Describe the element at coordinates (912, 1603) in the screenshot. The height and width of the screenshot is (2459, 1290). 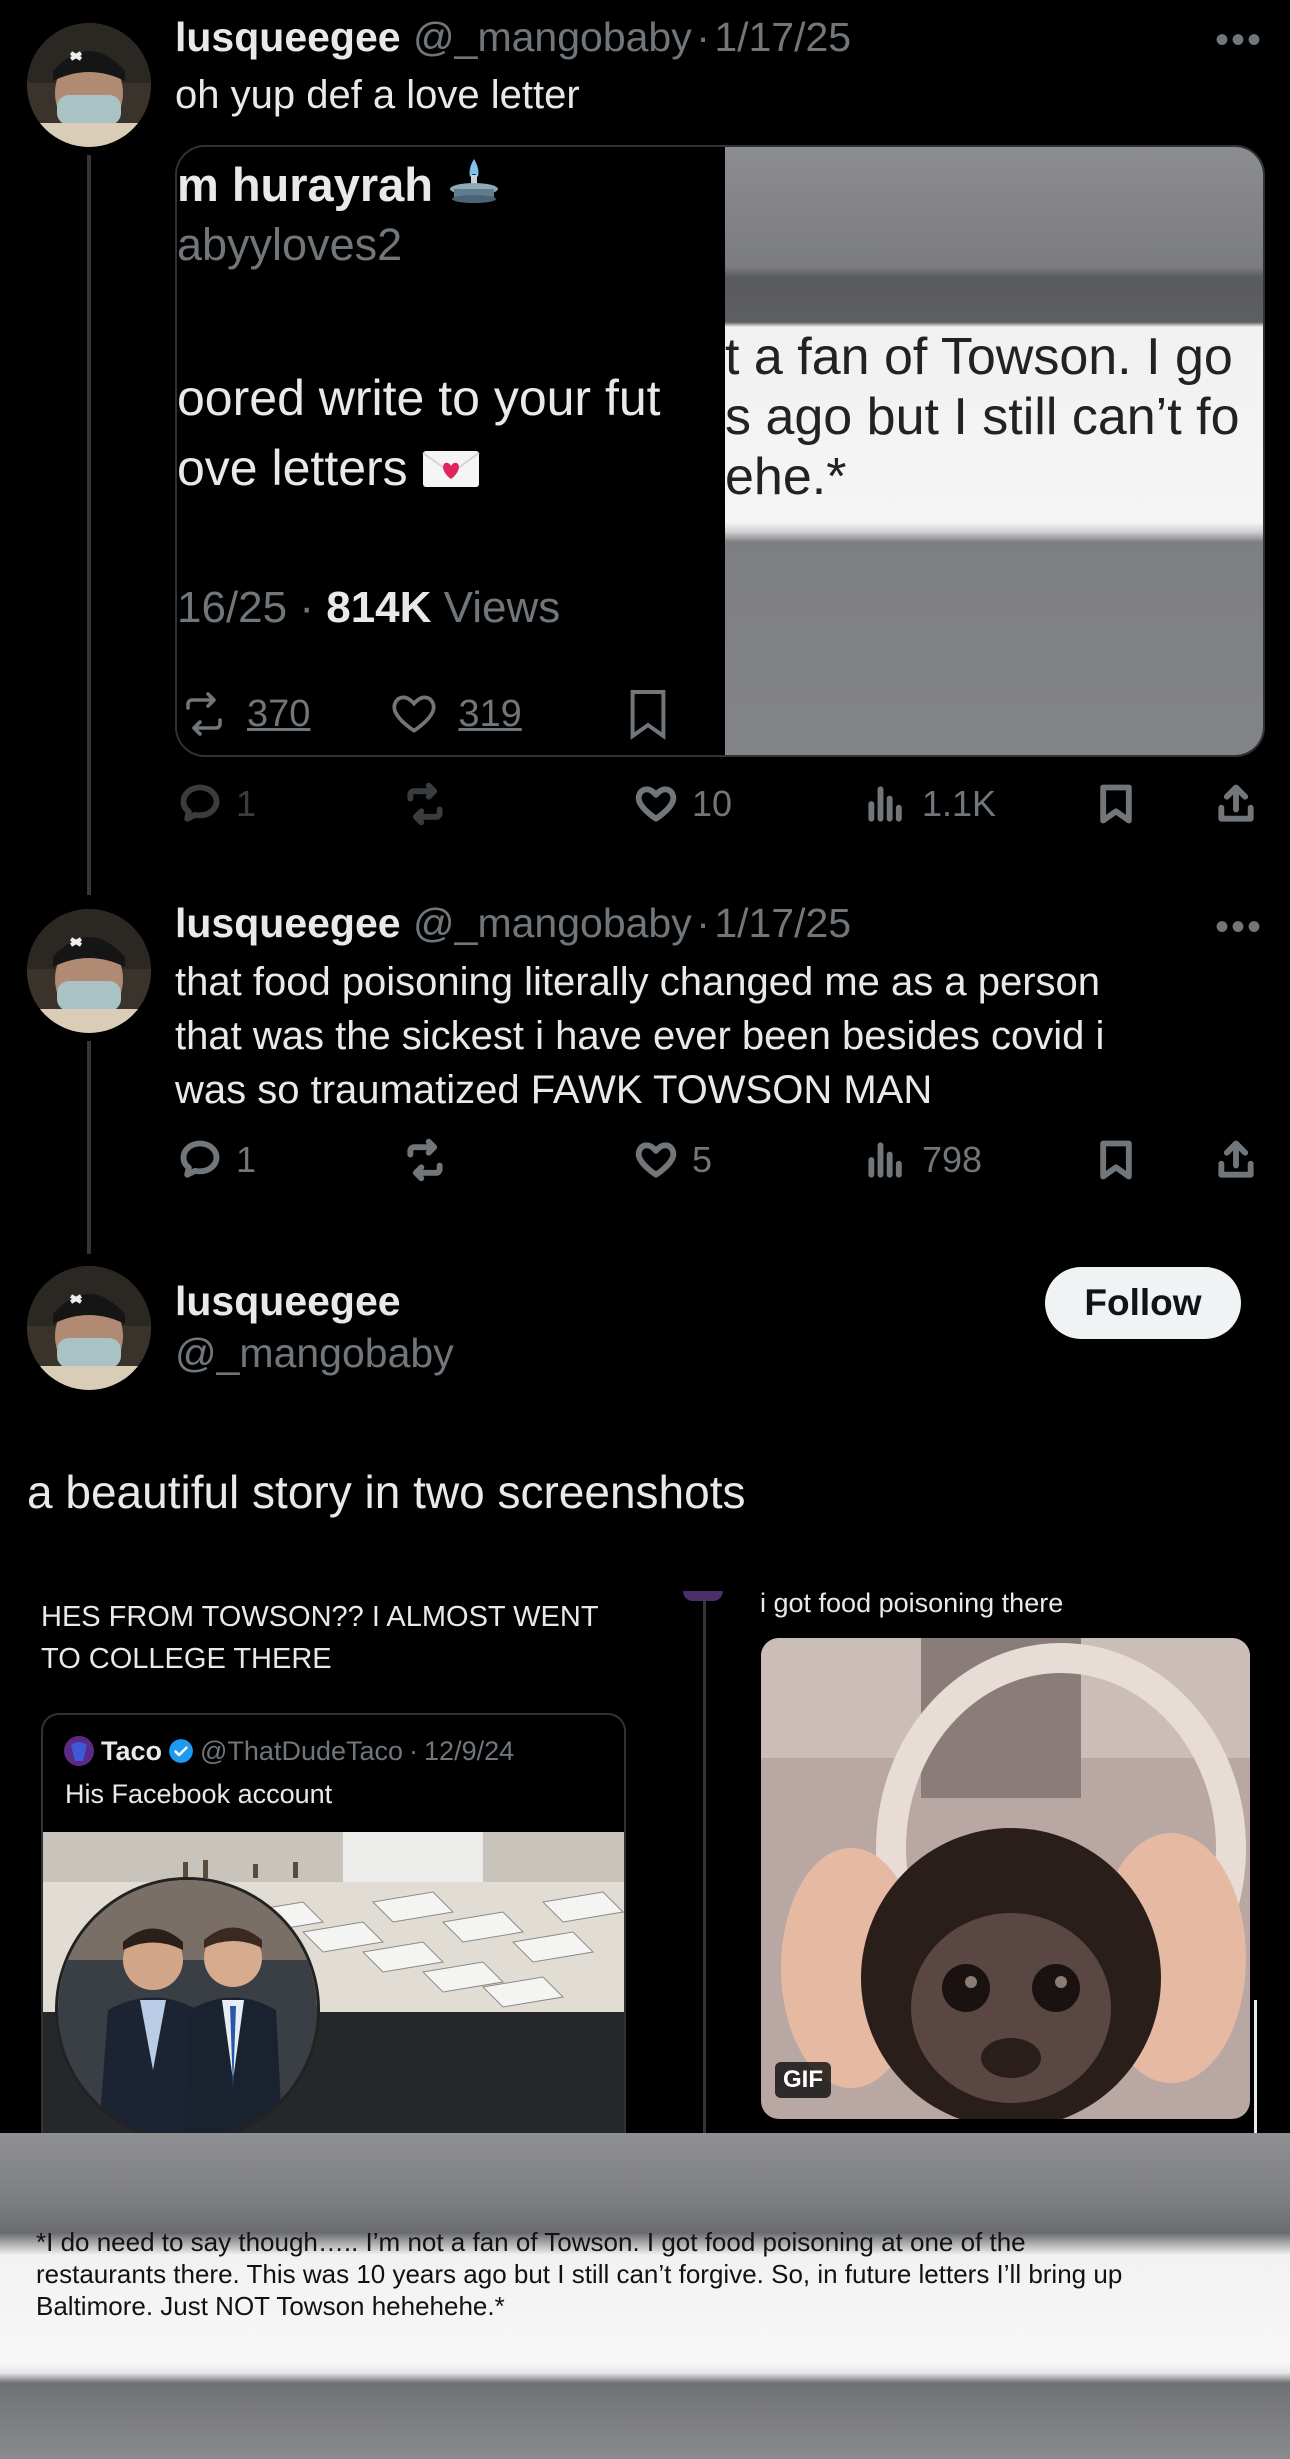
I see `screenshot-caption: i got food poisoning there` at that location.